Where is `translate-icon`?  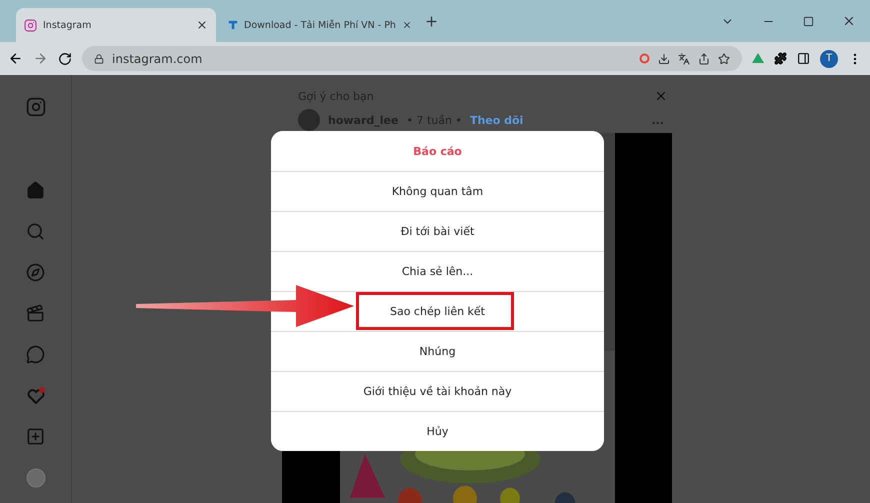
translate-icon is located at coordinates (684, 58).